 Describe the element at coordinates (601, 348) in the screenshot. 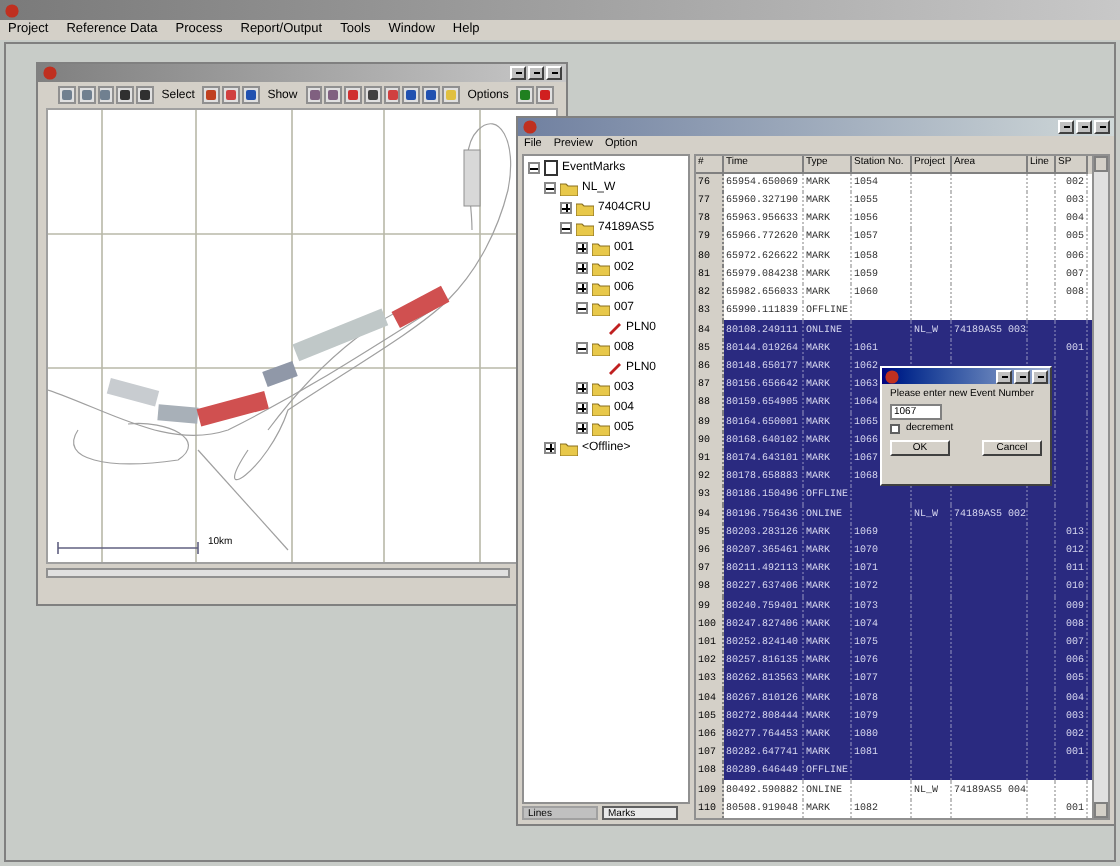

I see `folder-icon` at that location.